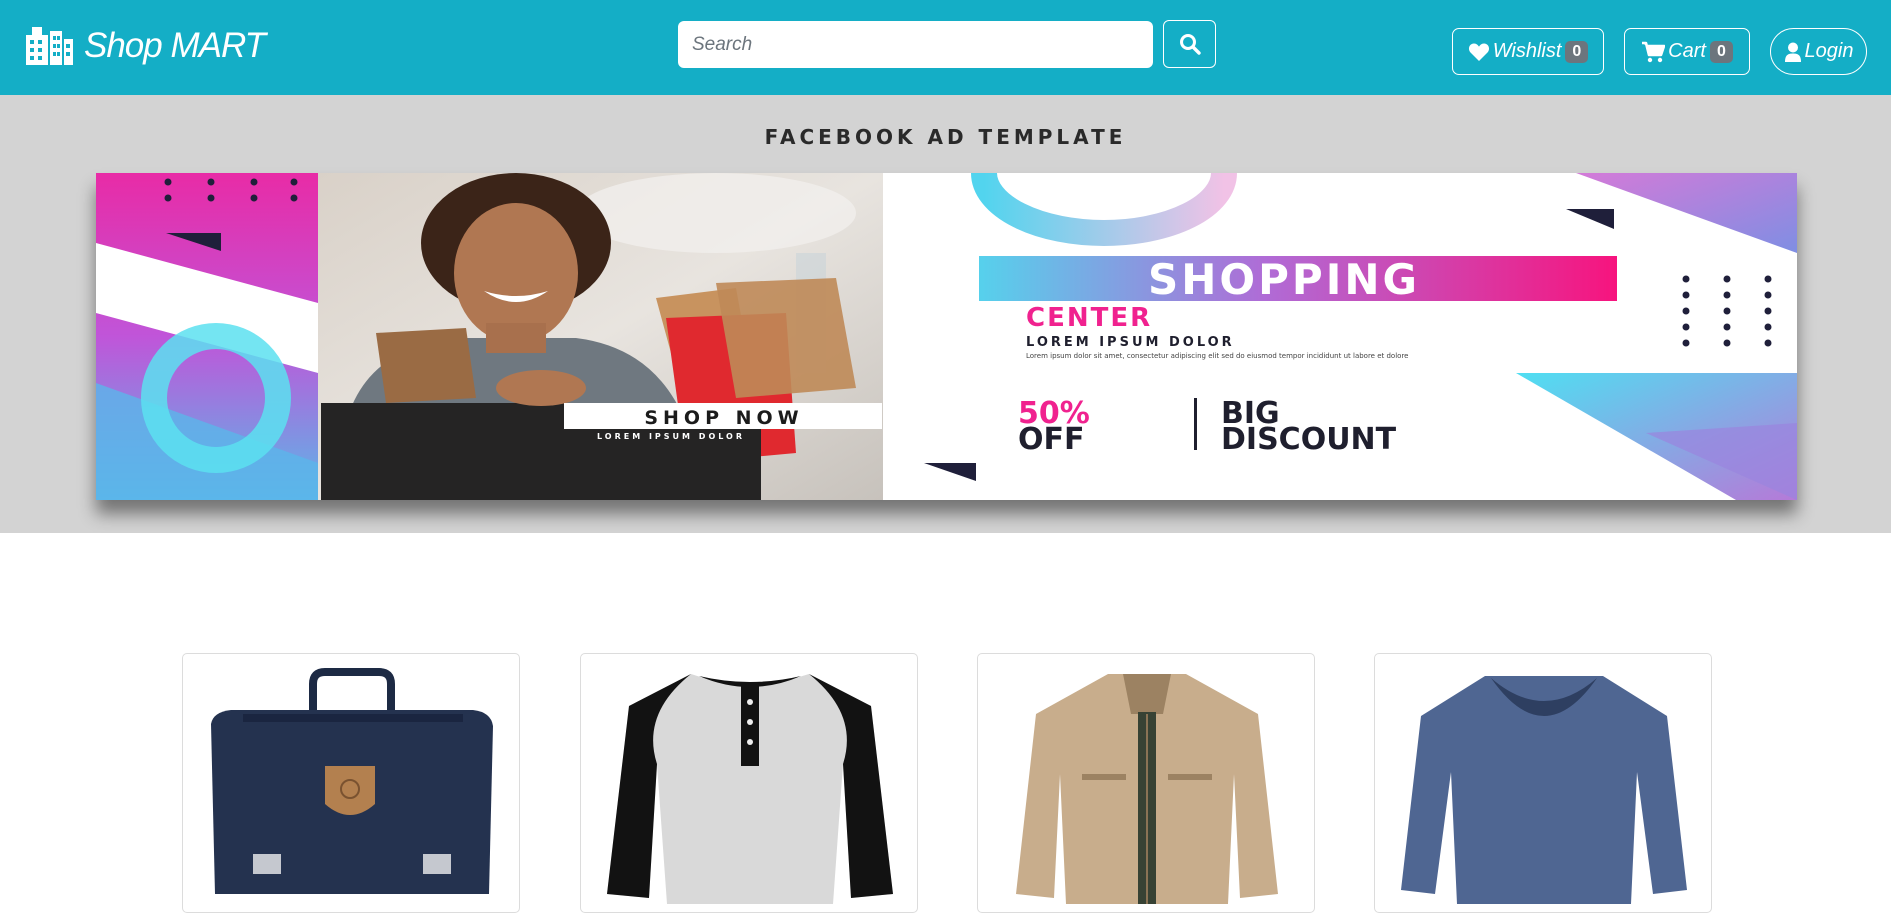 The width and height of the screenshot is (1891, 913). What do you see at coordinates (1089, 318) in the screenshot?
I see `banner-subheadline: CENTER` at bounding box center [1089, 318].